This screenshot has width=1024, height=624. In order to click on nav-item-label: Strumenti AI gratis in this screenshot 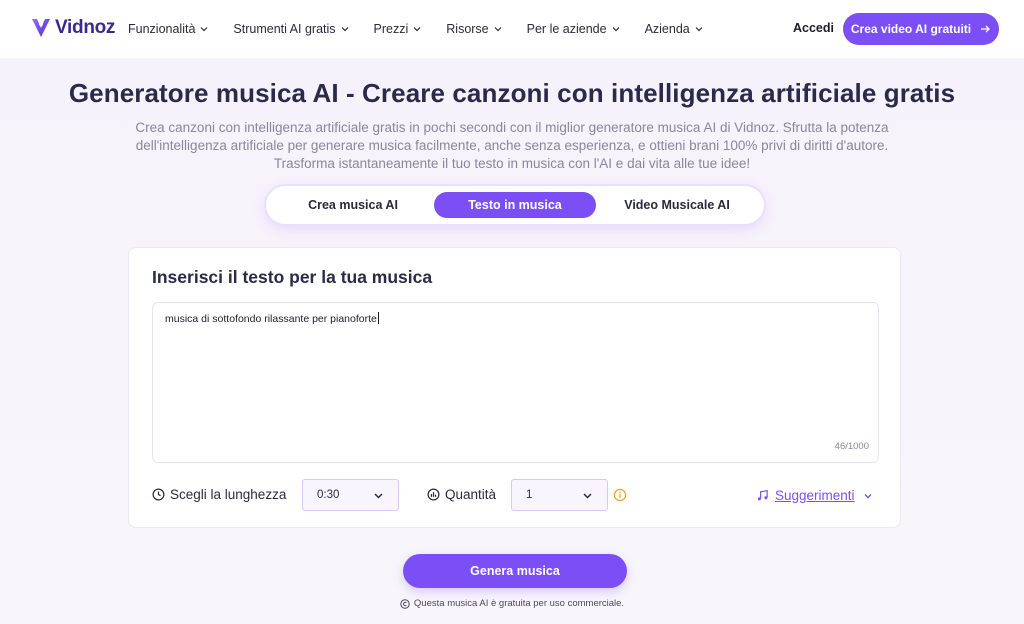, I will do `click(284, 29)`.